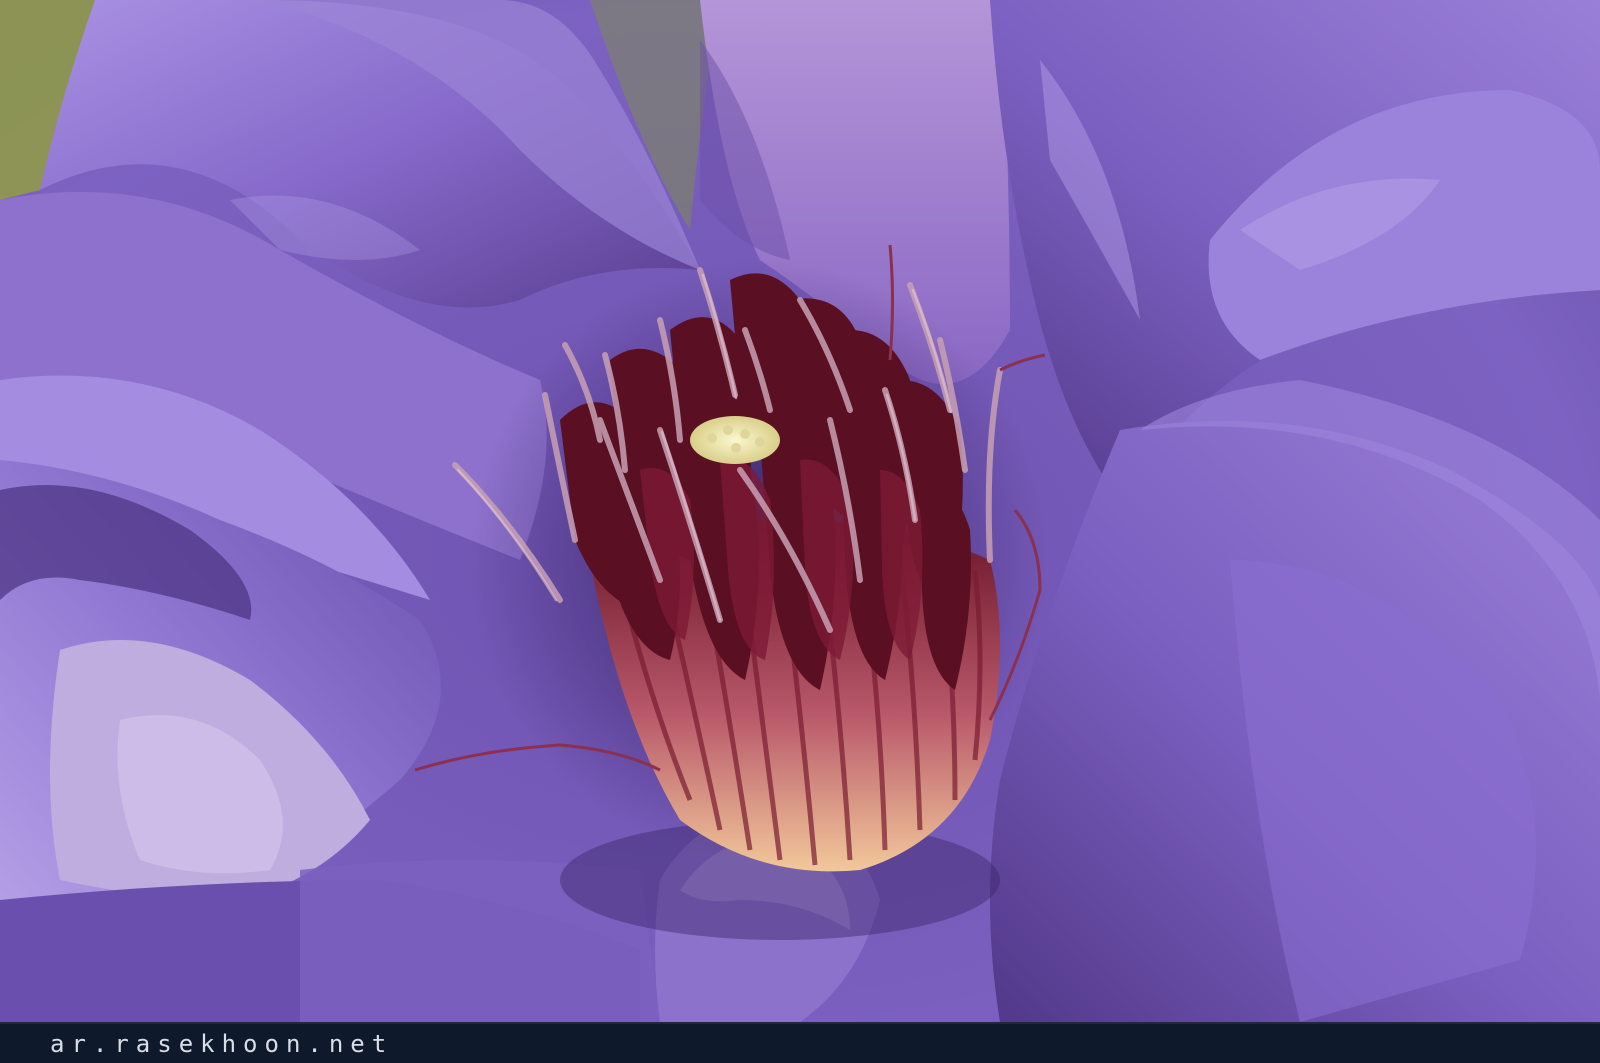 The height and width of the screenshot is (1063, 1600). I want to click on watermark-bar: ar.rasekhoon.net, so click(800, 1042).